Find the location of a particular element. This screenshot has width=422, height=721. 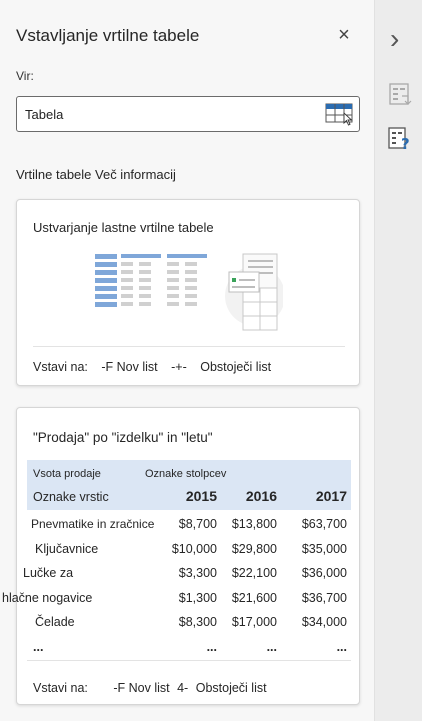

cell-value: $8,700 is located at coordinates (197, 524).